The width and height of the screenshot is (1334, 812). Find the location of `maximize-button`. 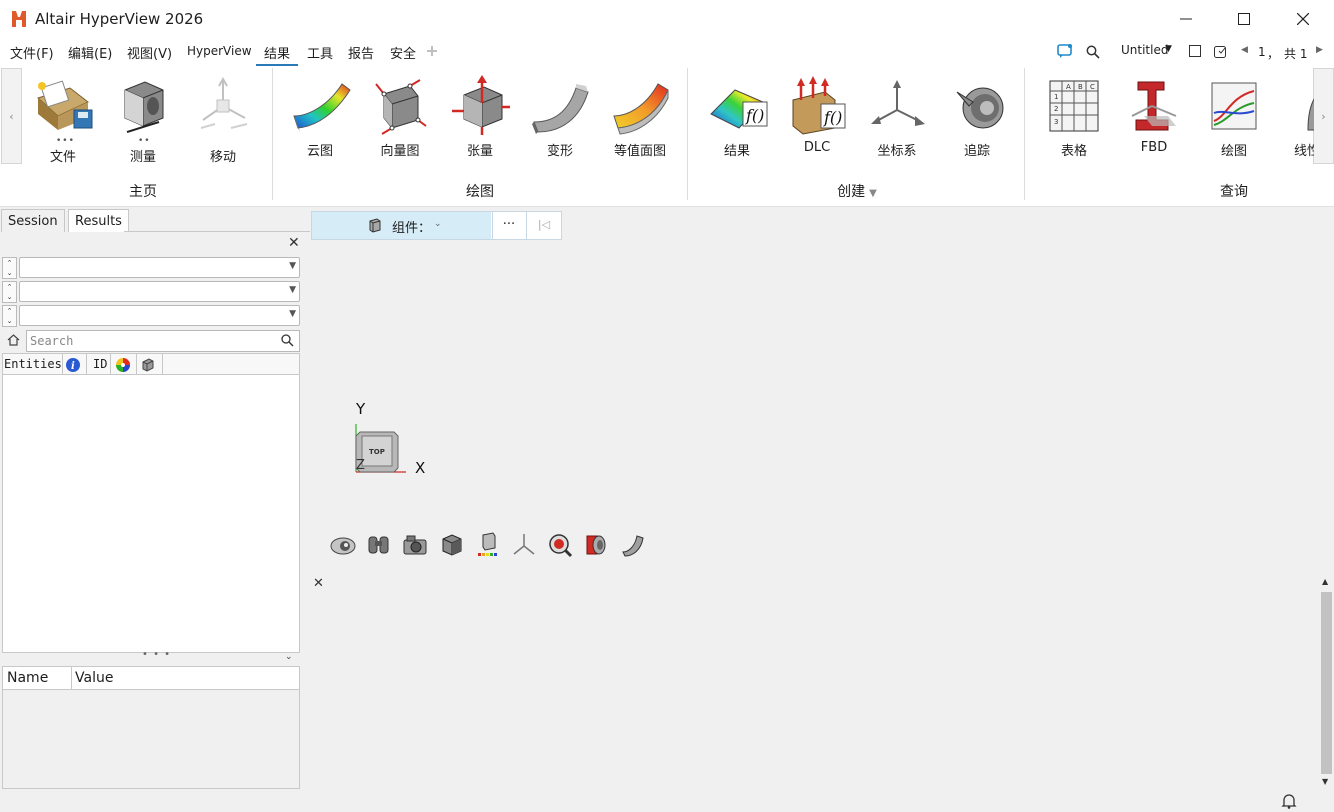

maximize-button is located at coordinates (1244, 19).